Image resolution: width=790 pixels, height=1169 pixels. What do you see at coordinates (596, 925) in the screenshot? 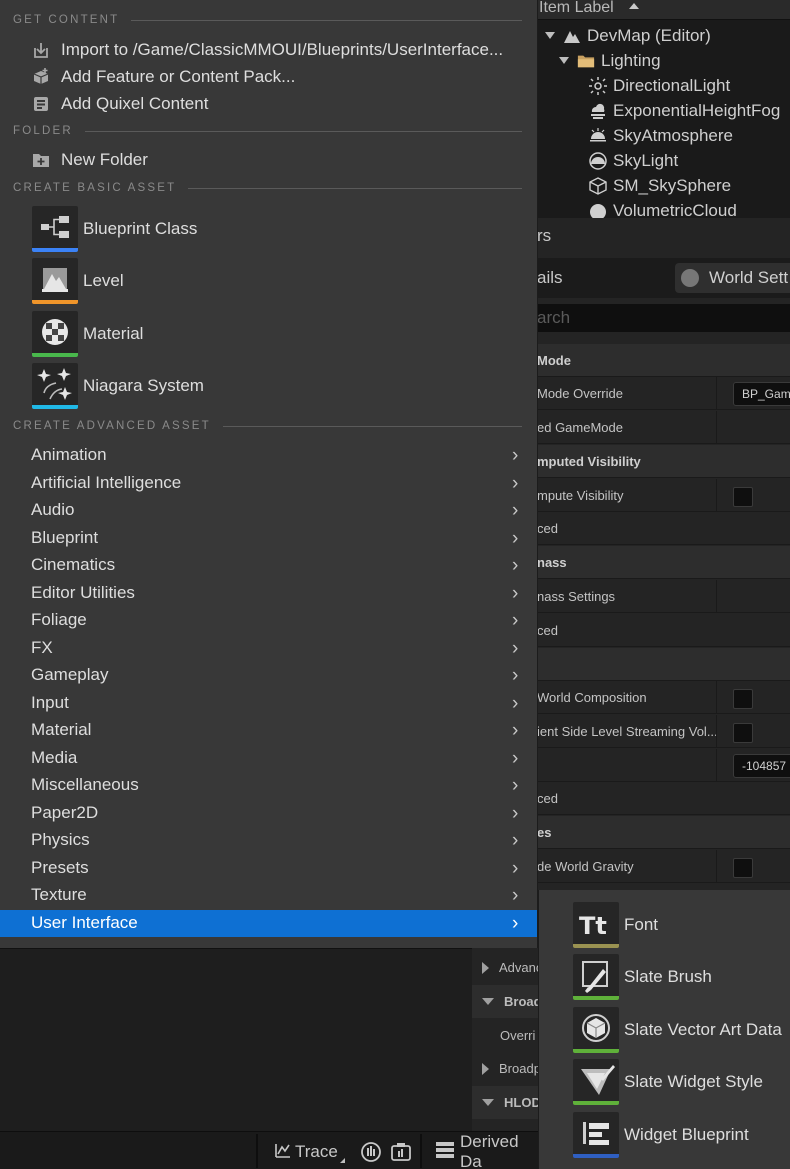
I see `font-icon: Tt` at bounding box center [596, 925].